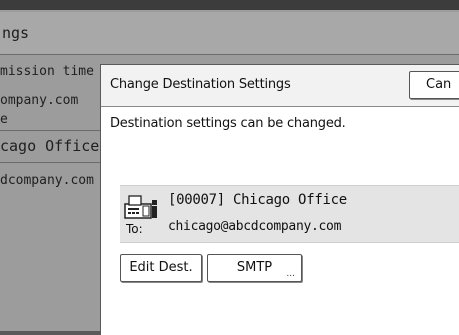 The width and height of the screenshot is (459, 335). Describe the element at coordinates (257, 200) in the screenshot. I see `destination-name: [00007] Chicago Office` at that location.